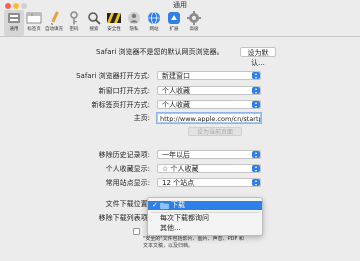 Image resolution: width=360 pixels, height=261 pixels. I want to click on tab-passwords: 密码, so click(74, 23).